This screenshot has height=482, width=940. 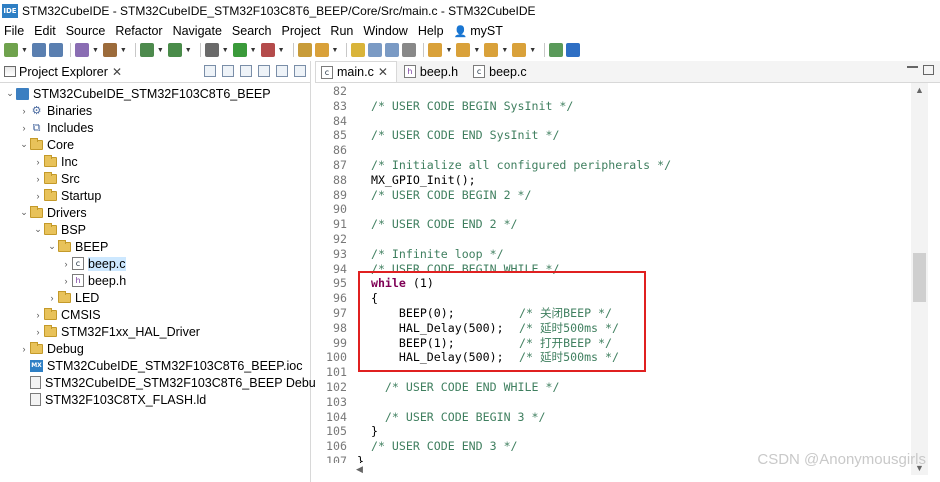 I want to click on menu-run: Run, so click(x=341, y=31).